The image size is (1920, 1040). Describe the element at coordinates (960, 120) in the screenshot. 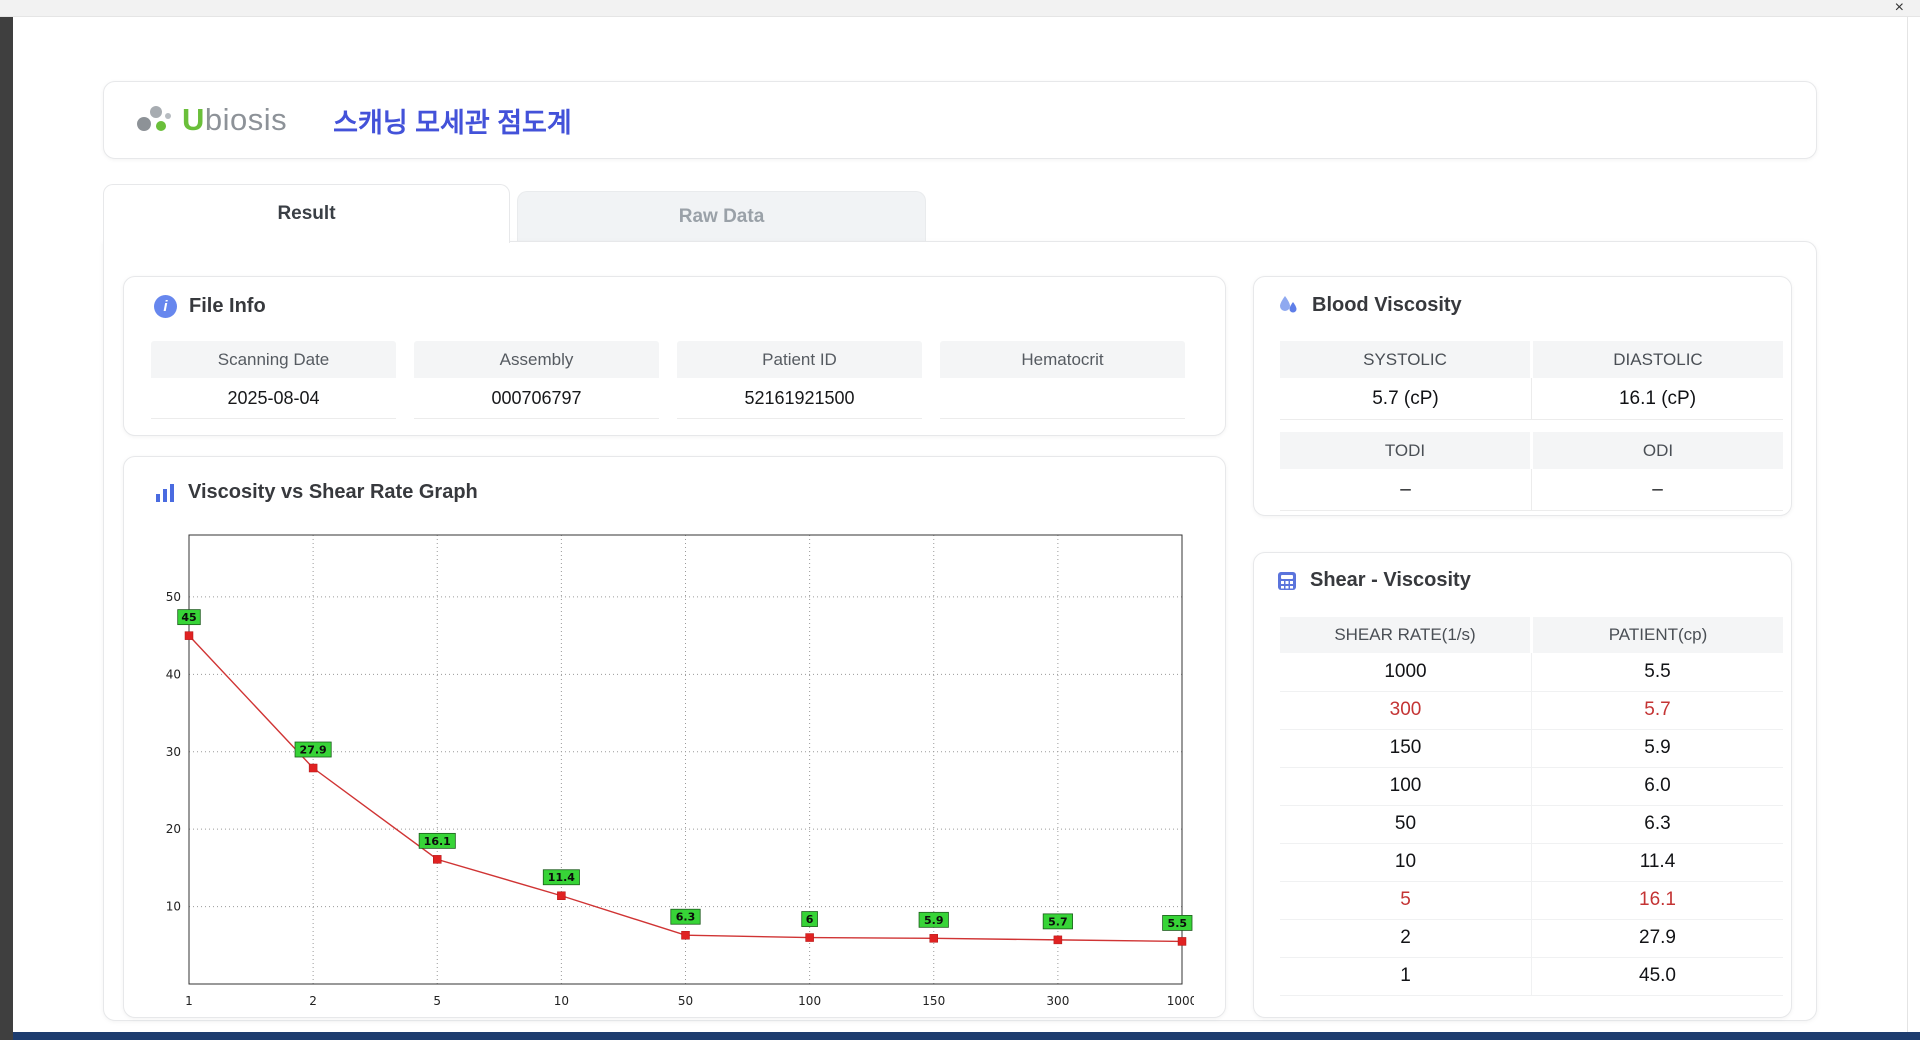

I see `header-bar: Ubiosis 스캐닝 모세관 점도계` at that location.